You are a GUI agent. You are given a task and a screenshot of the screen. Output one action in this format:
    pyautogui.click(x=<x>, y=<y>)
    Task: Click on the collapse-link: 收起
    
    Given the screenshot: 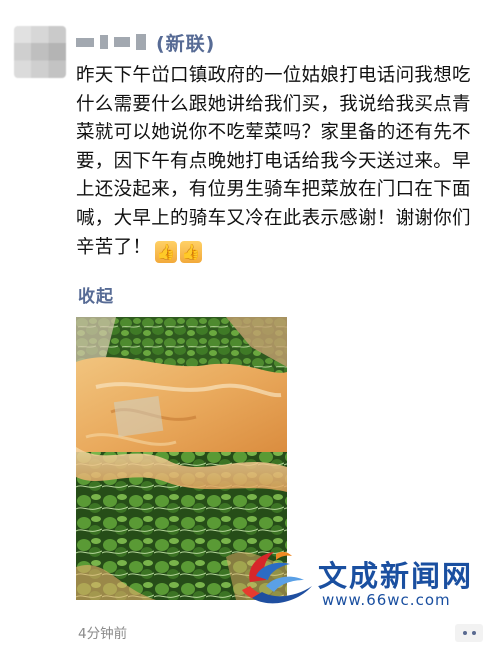 What is the action you would take?
    pyautogui.click(x=96, y=294)
    